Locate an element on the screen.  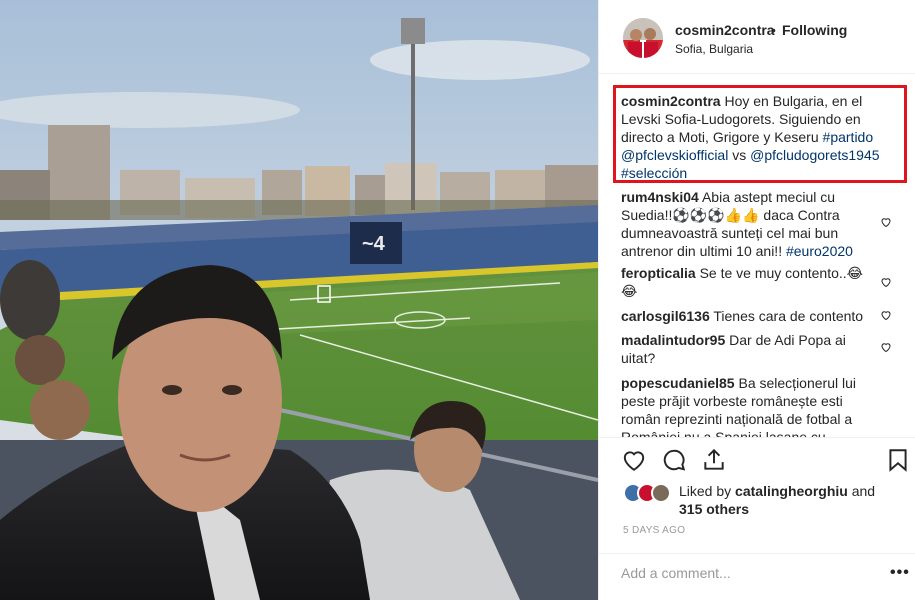
comment-text: uitat? is located at coordinates (638, 358).